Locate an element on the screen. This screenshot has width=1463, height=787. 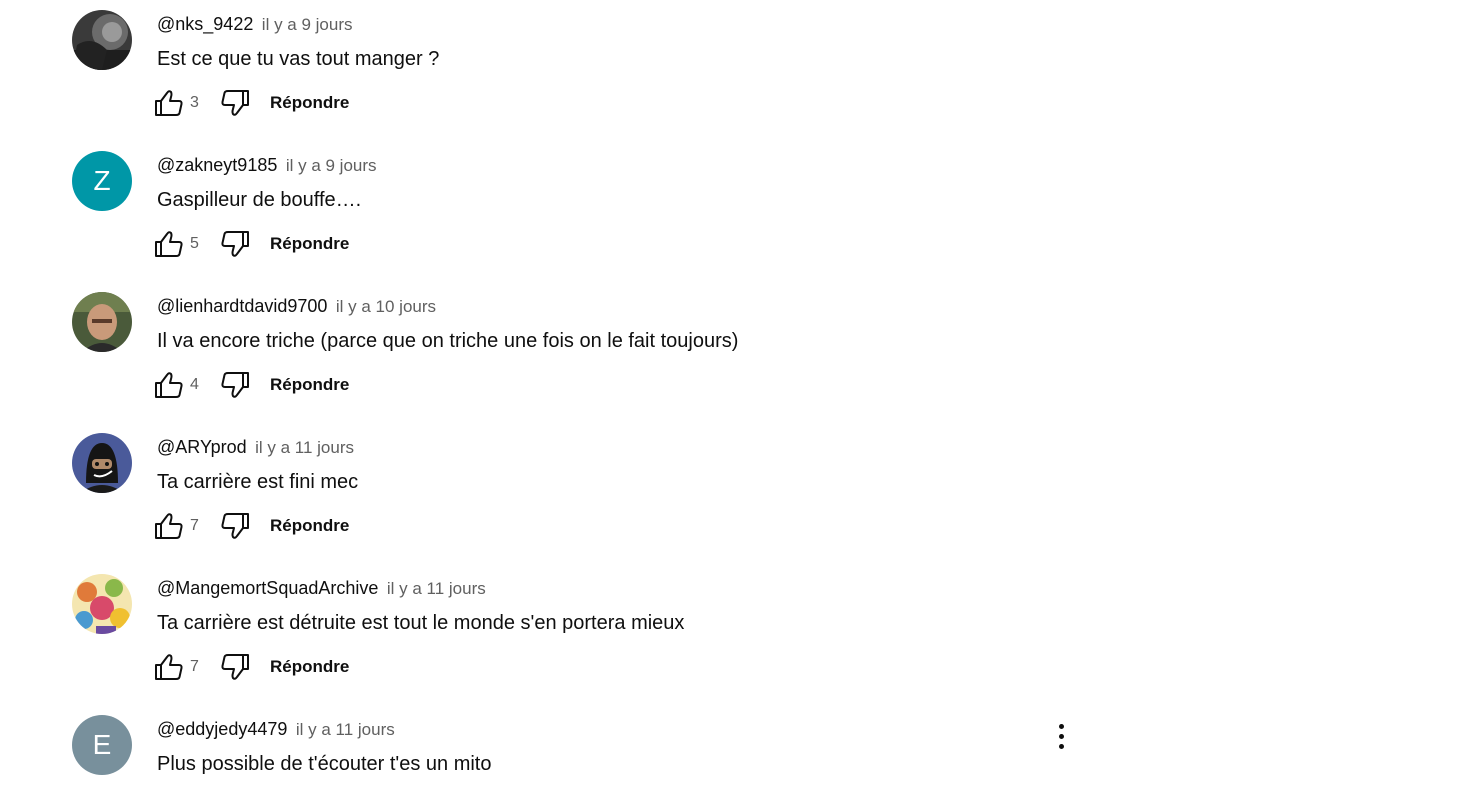
author-name: @zakneyt9185 is located at coordinates (217, 165).